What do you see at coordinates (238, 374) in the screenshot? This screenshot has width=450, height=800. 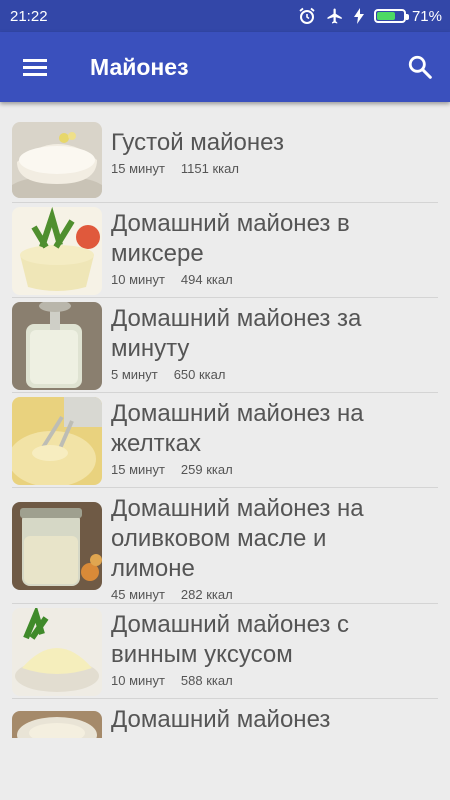 I see `recipe-meta: 5 минут 650 ккал` at bounding box center [238, 374].